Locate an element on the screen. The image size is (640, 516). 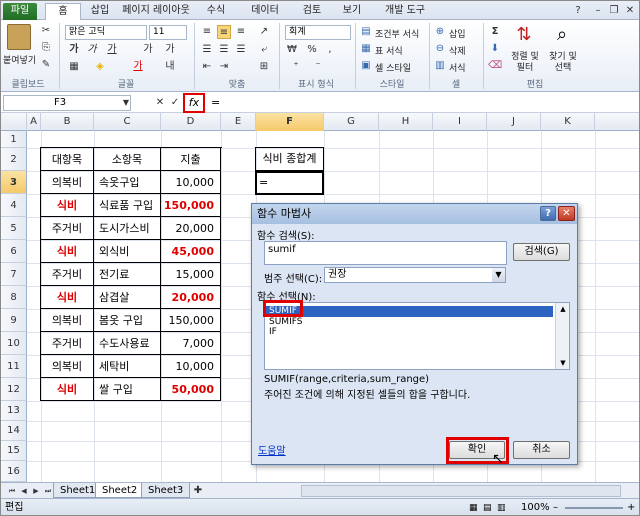
subcategory-cell: 외식비 is located at coordinates (127, 251).